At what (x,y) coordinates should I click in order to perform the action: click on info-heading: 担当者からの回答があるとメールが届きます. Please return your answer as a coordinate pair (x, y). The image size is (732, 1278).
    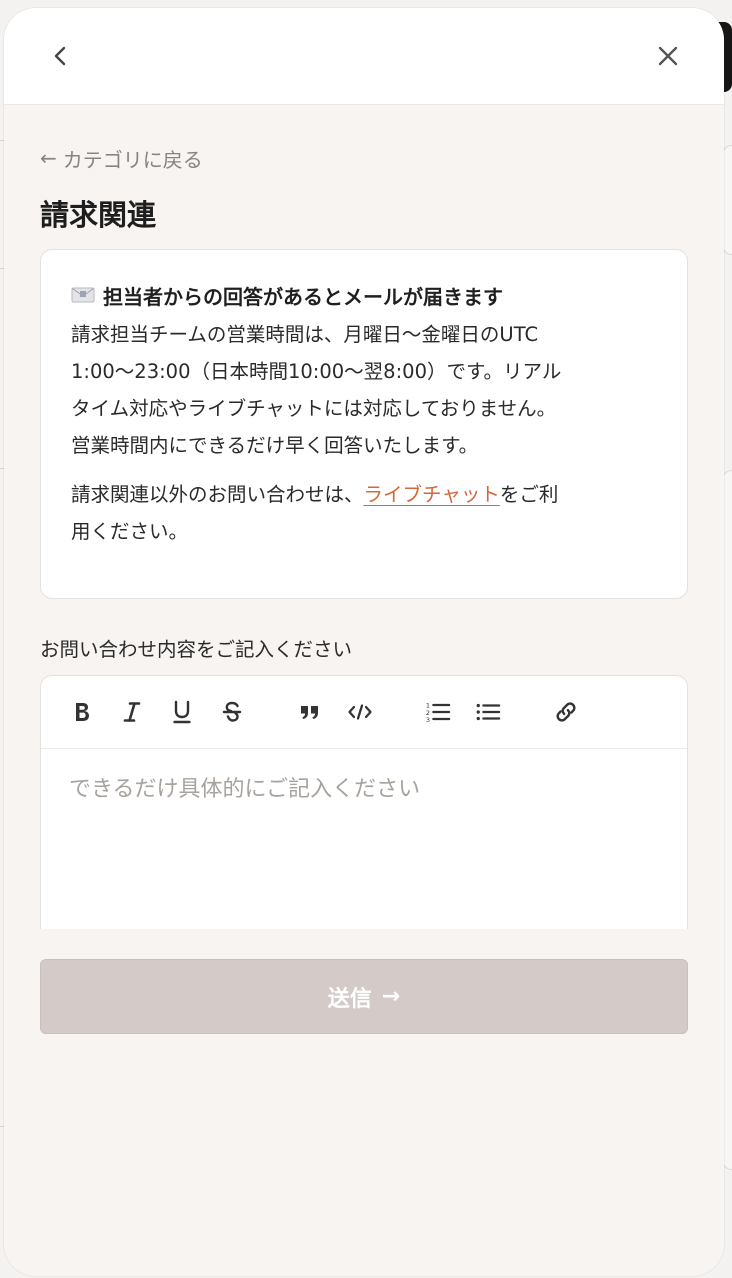
    Looking at the image, I should click on (364, 295).